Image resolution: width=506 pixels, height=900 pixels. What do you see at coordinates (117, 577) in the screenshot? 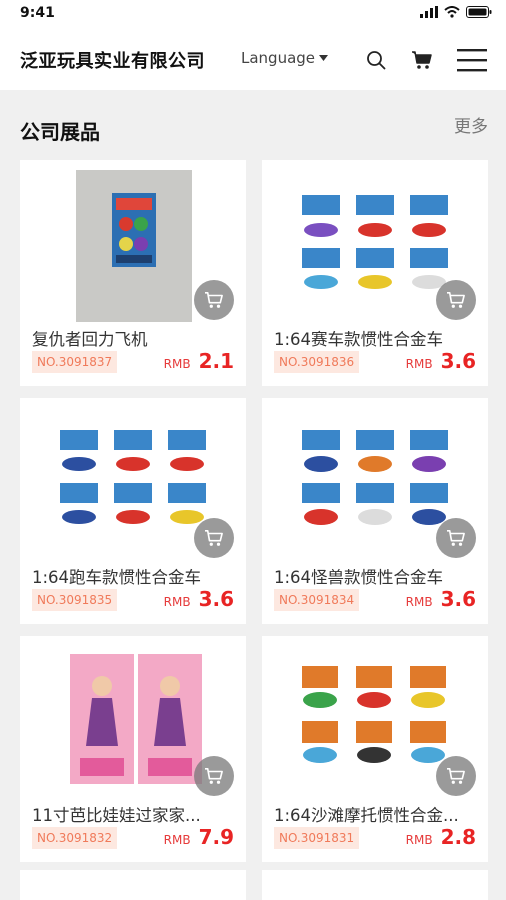
I see `product-name: 1:64跑车款惯性合金车` at bounding box center [117, 577].